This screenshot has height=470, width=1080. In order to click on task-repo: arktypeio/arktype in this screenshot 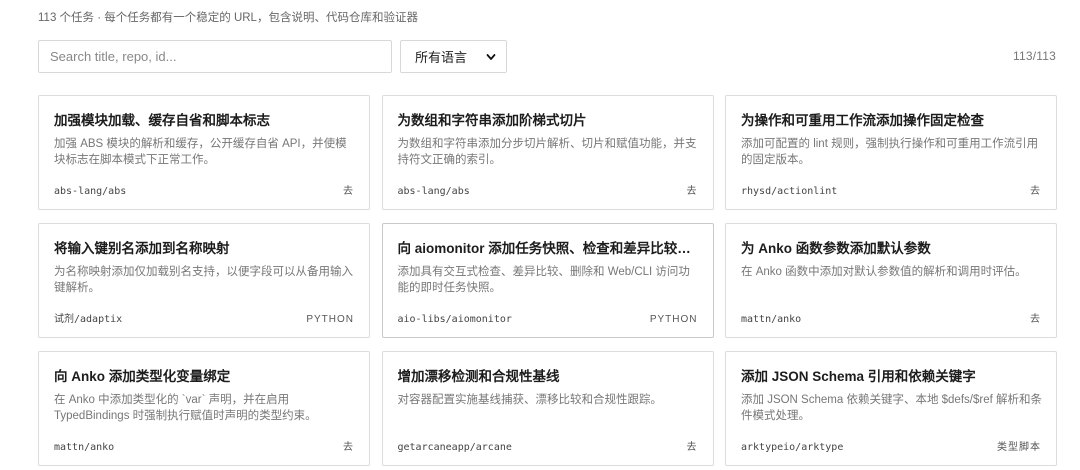, I will do `click(792, 447)`.